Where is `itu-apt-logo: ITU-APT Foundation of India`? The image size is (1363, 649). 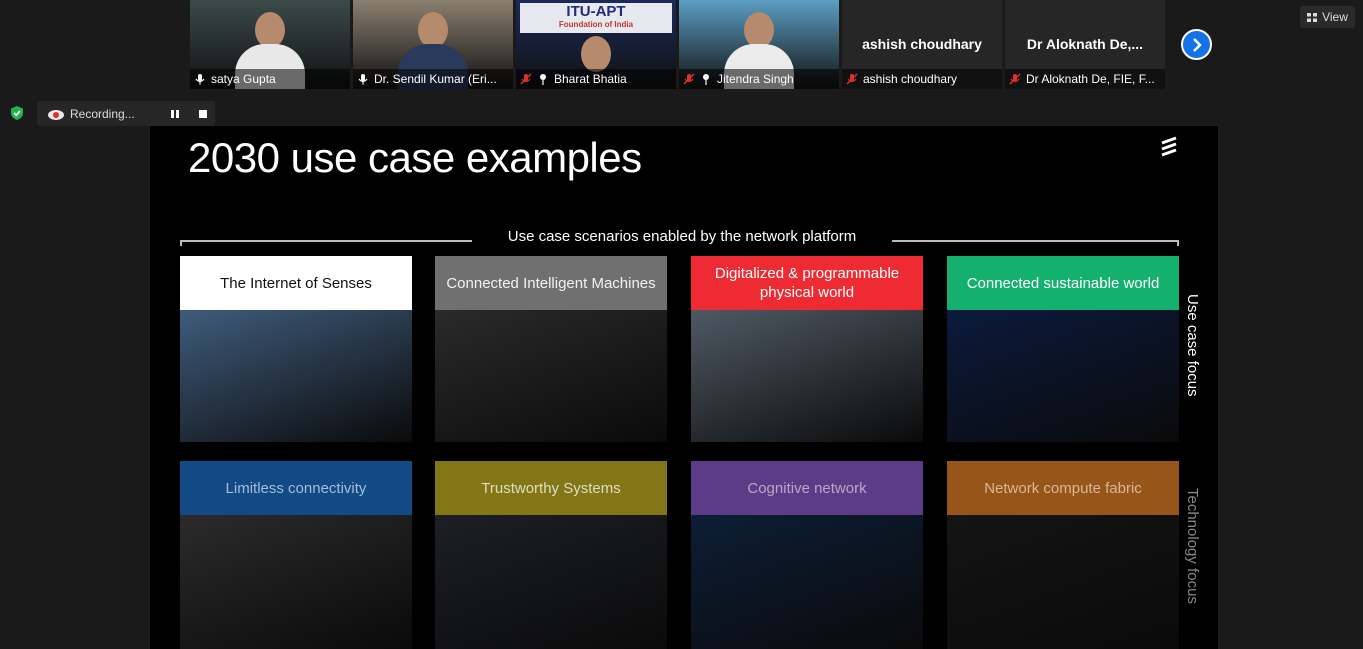
itu-apt-logo: ITU-APT Foundation of India is located at coordinates (596, 18).